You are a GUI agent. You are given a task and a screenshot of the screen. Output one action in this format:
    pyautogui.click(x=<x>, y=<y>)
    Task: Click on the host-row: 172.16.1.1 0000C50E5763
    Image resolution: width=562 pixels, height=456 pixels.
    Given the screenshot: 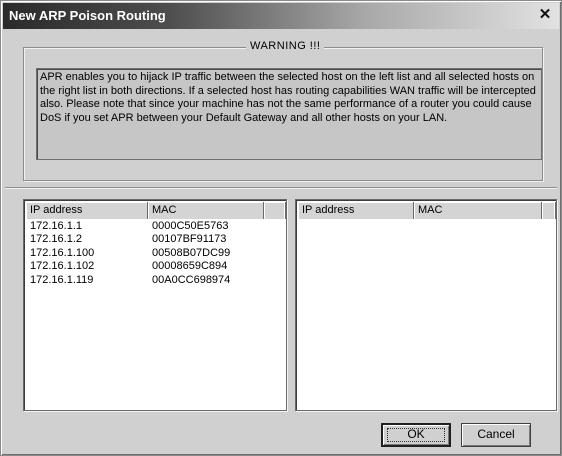 What is the action you would take?
    pyautogui.click(x=155, y=226)
    